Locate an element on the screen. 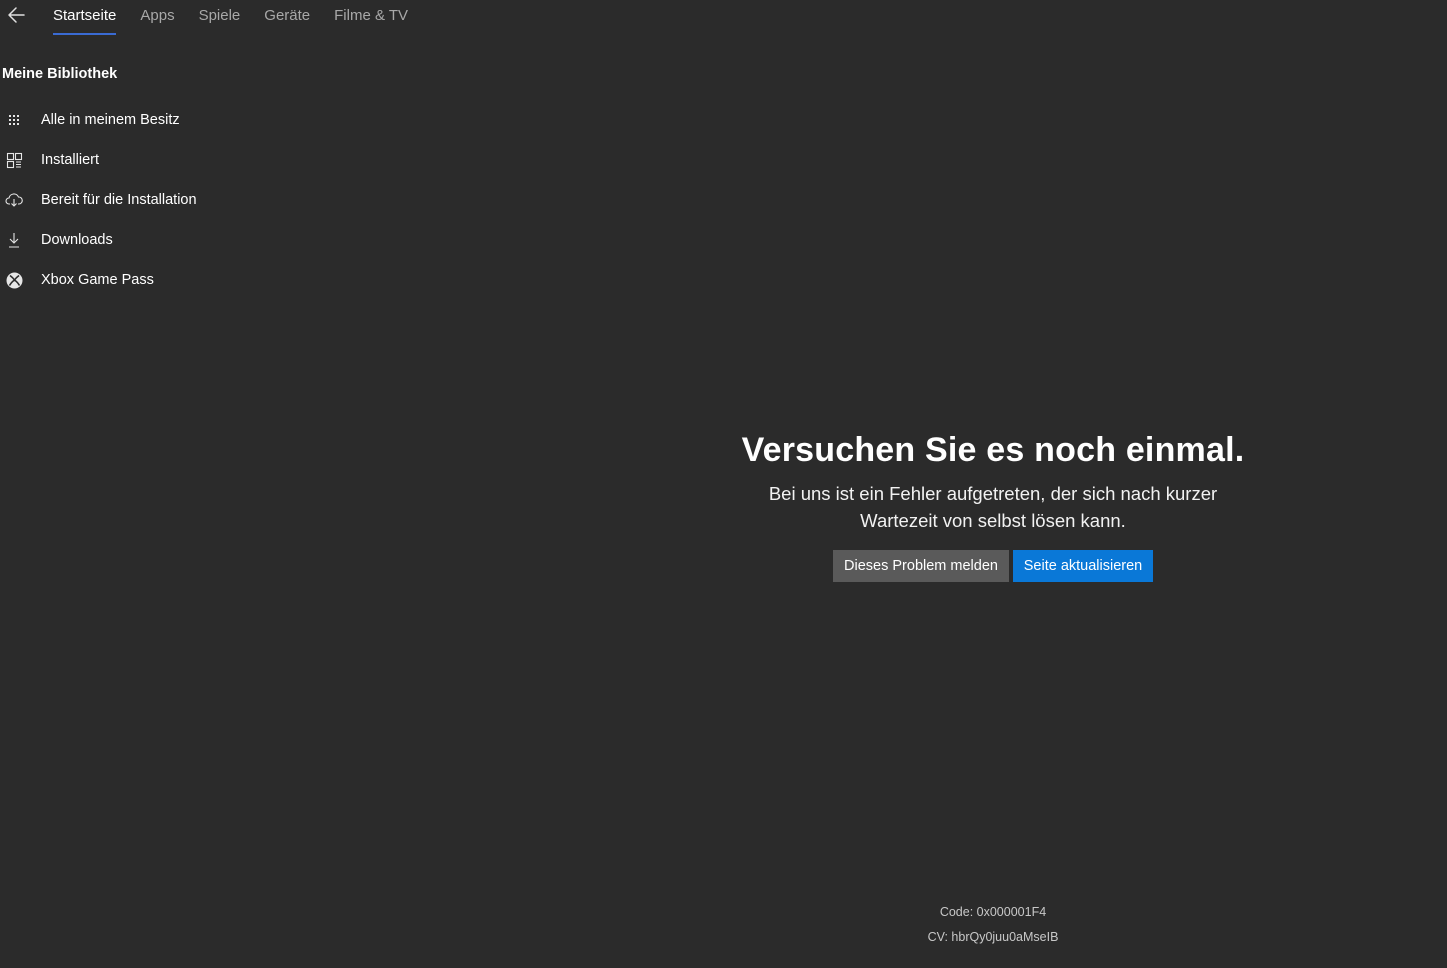 This screenshot has width=1447, height=968. back-button is located at coordinates (17, 15).